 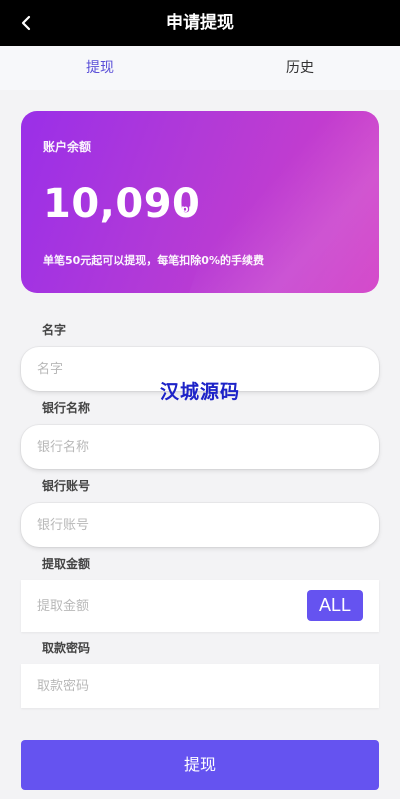 What do you see at coordinates (200, 765) in the screenshot?
I see `submit-withdraw-button: 提现` at bounding box center [200, 765].